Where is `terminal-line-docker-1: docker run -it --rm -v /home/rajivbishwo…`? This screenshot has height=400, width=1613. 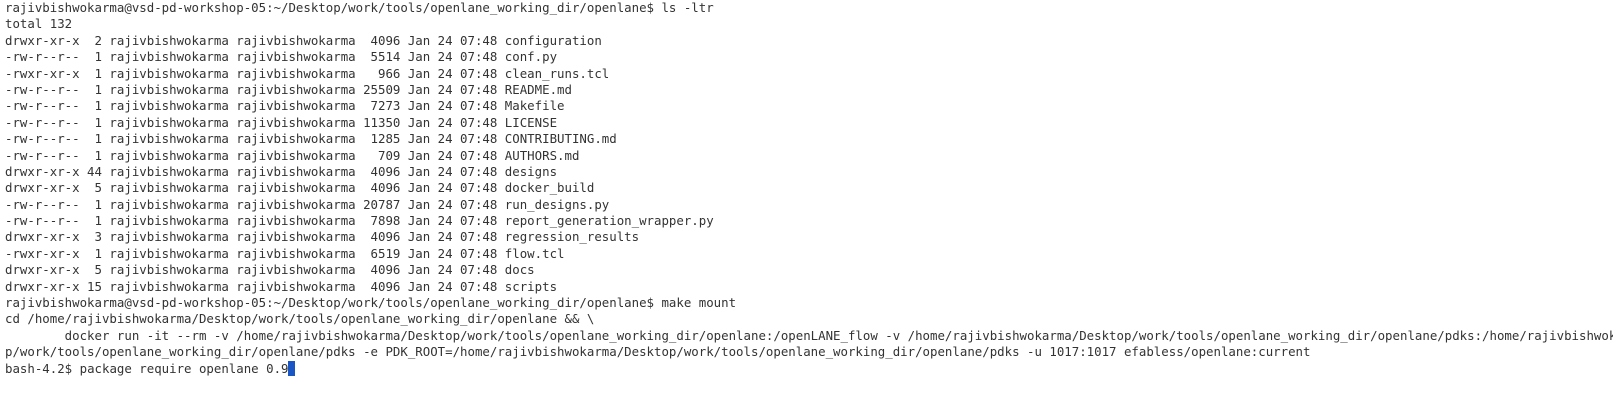 terminal-line-docker-1: docker run -it --rm -v /home/rajivbishwo… is located at coordinates (809, 335).